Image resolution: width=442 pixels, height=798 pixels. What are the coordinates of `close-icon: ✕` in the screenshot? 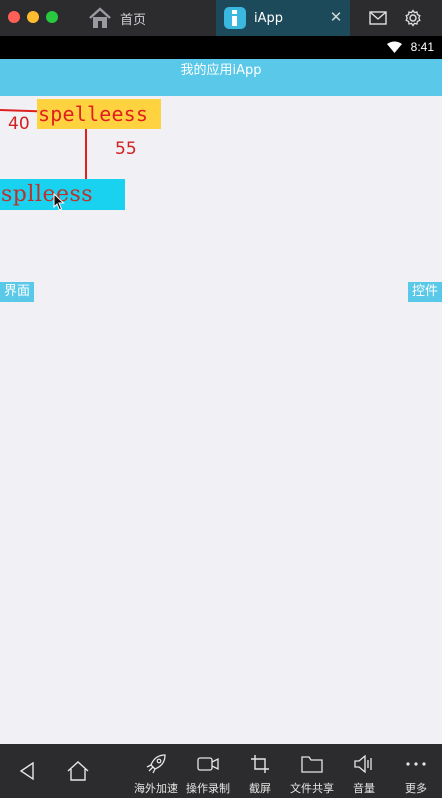 It's located at (336, 17).